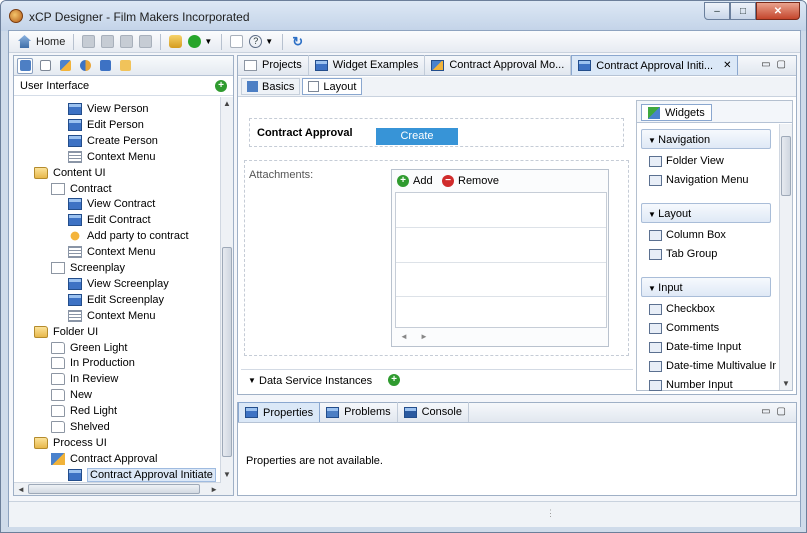 This screenshot has height=533, width=807. Describe the element at coordinates (712, 180) in the screenshot. I see `widget-item: Navigation Menu` at that location.